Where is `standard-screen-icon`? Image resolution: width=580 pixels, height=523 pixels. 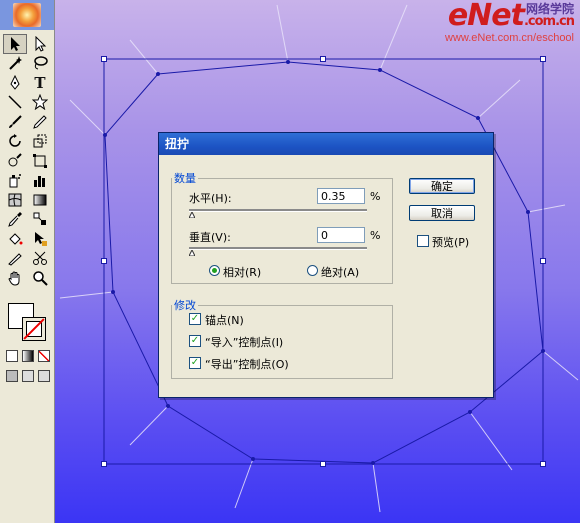 standard-screen-icon is located at coordinates (12, 376).